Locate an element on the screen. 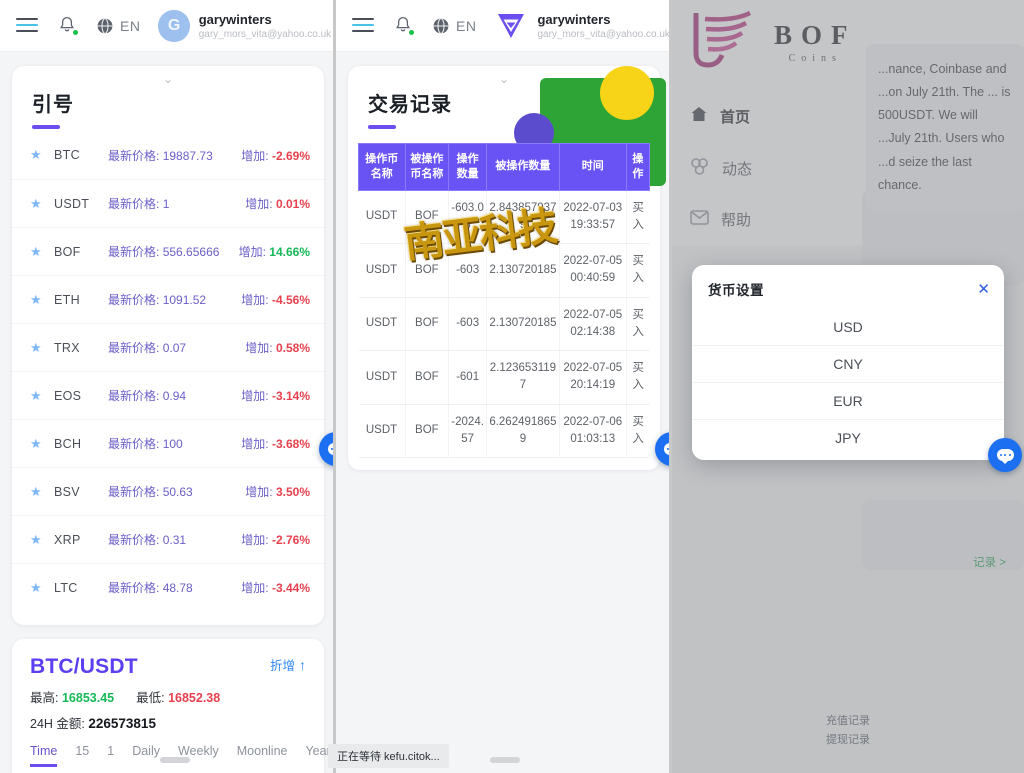  trend-badge: 折增 ↑ is located at coordinates (288, 664).